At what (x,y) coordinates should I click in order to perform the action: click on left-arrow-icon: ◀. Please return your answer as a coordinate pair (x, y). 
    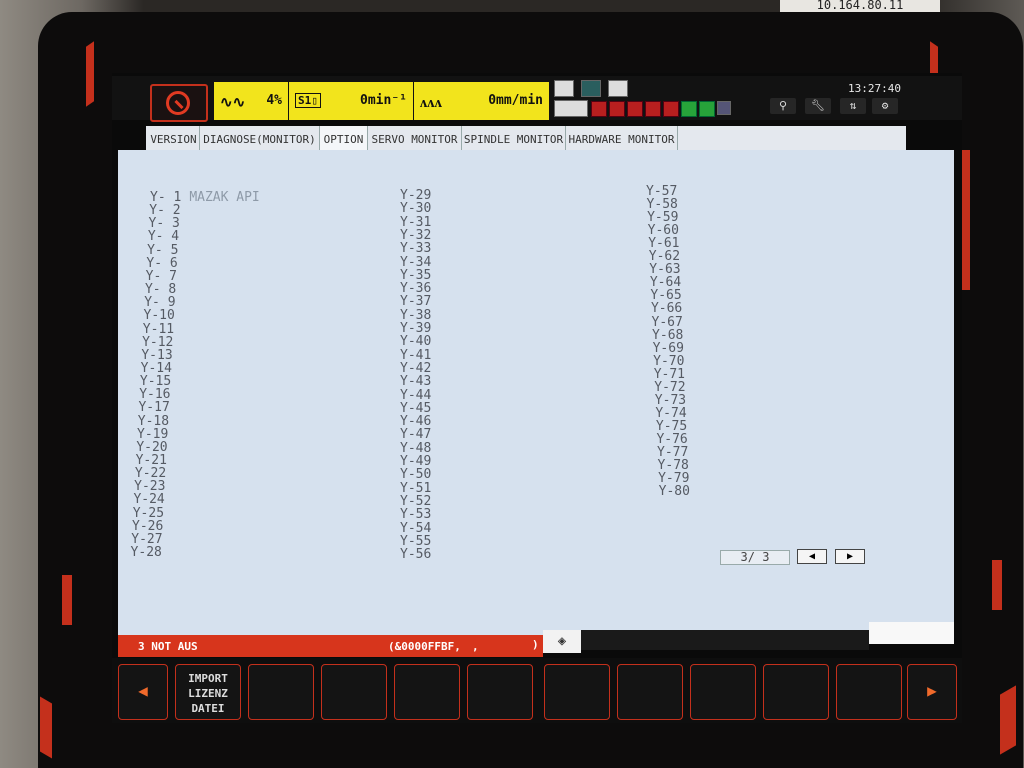
    Looking at the image, I should click on (143, 690).